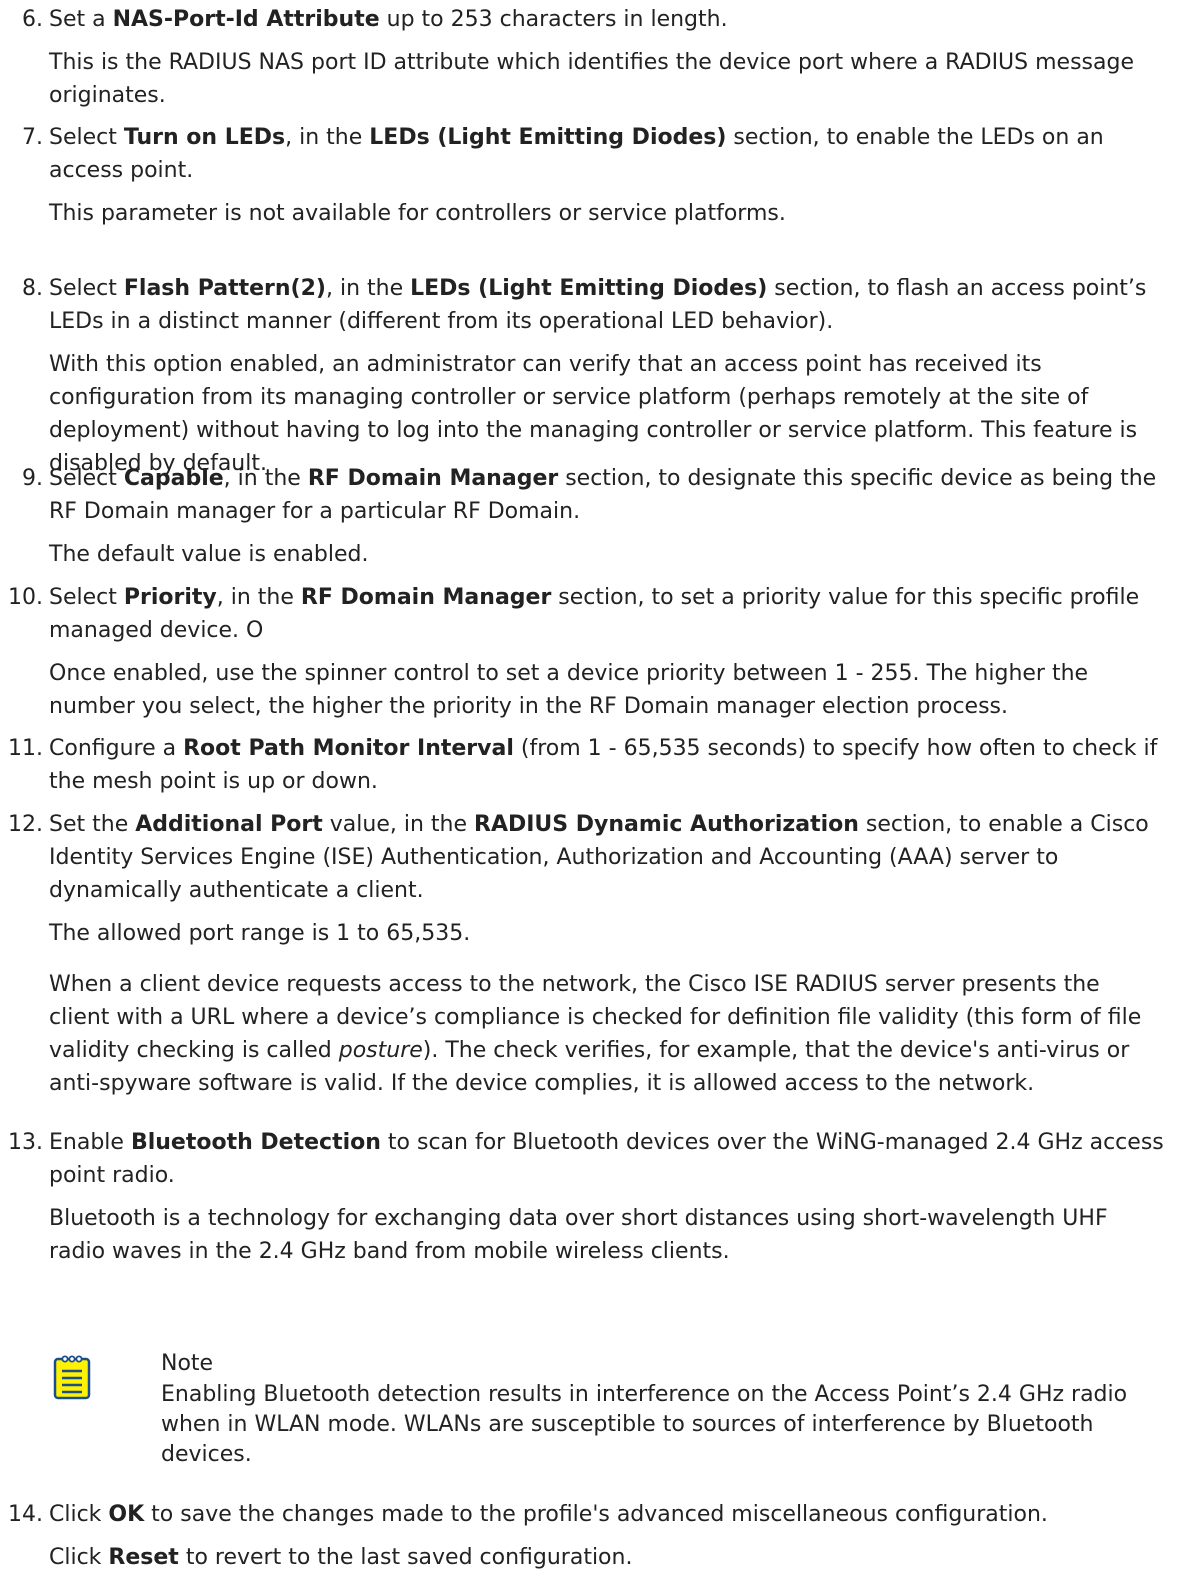 The width and height of the screenshot is (1193, 1574). I want to click on step-number: 9., so click(32, 478).